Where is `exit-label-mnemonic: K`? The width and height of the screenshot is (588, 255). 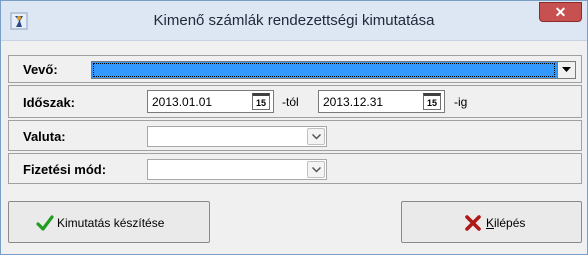 exit-label-mnemonic: K is located at coordinates (490, 223).